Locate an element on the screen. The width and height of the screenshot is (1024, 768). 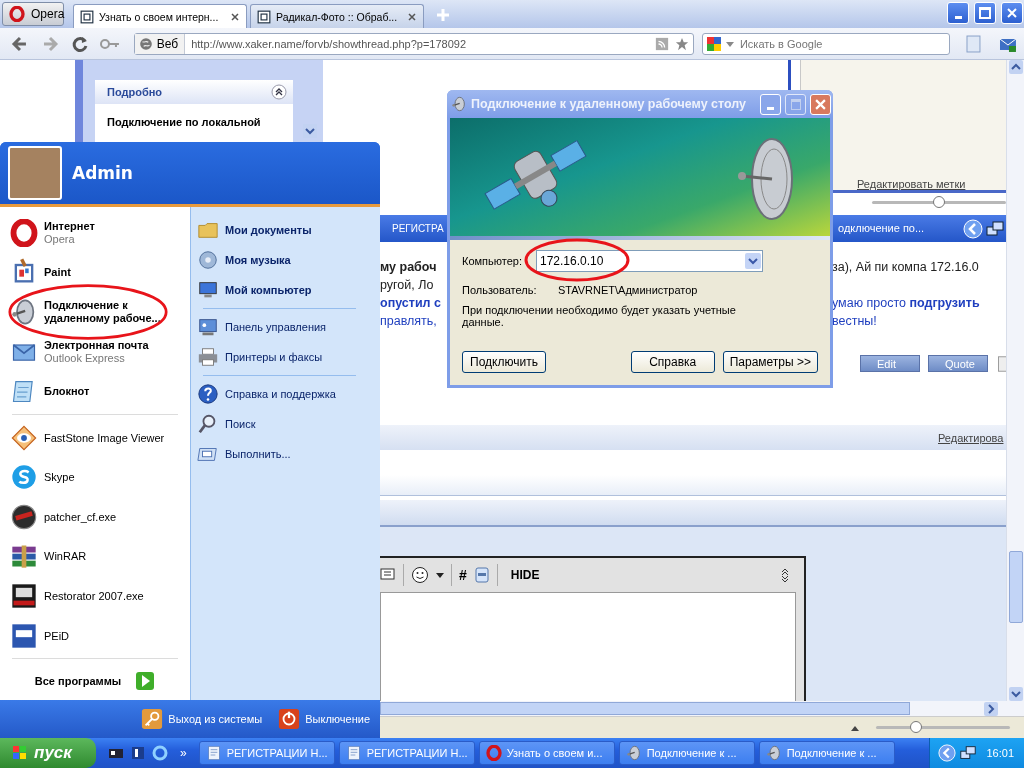
start-menu-item: patcher_cf.exe is located at coordinates (95, 517).